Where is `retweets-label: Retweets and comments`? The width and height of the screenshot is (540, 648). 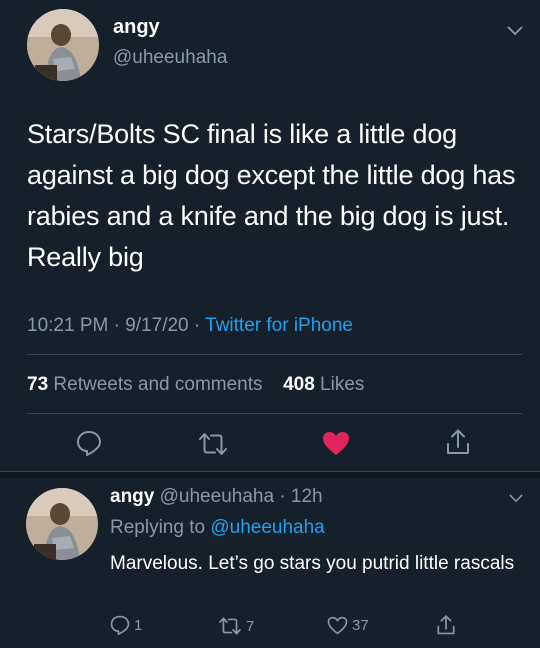
retweets-label: Retweets and comments is located at coordinates (155, 384).